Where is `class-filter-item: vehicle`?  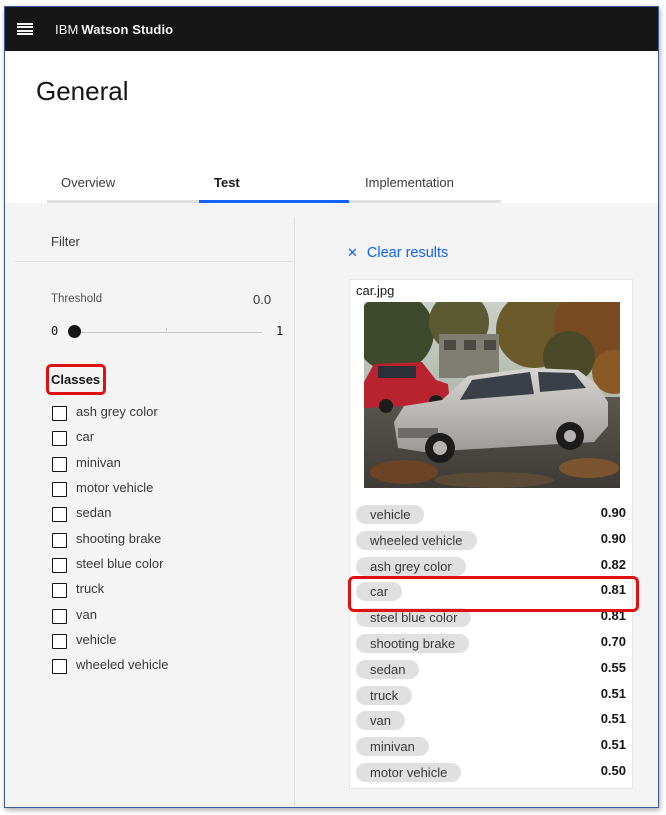 class-filter-item: vehicle is located at coordinates (110, 641).